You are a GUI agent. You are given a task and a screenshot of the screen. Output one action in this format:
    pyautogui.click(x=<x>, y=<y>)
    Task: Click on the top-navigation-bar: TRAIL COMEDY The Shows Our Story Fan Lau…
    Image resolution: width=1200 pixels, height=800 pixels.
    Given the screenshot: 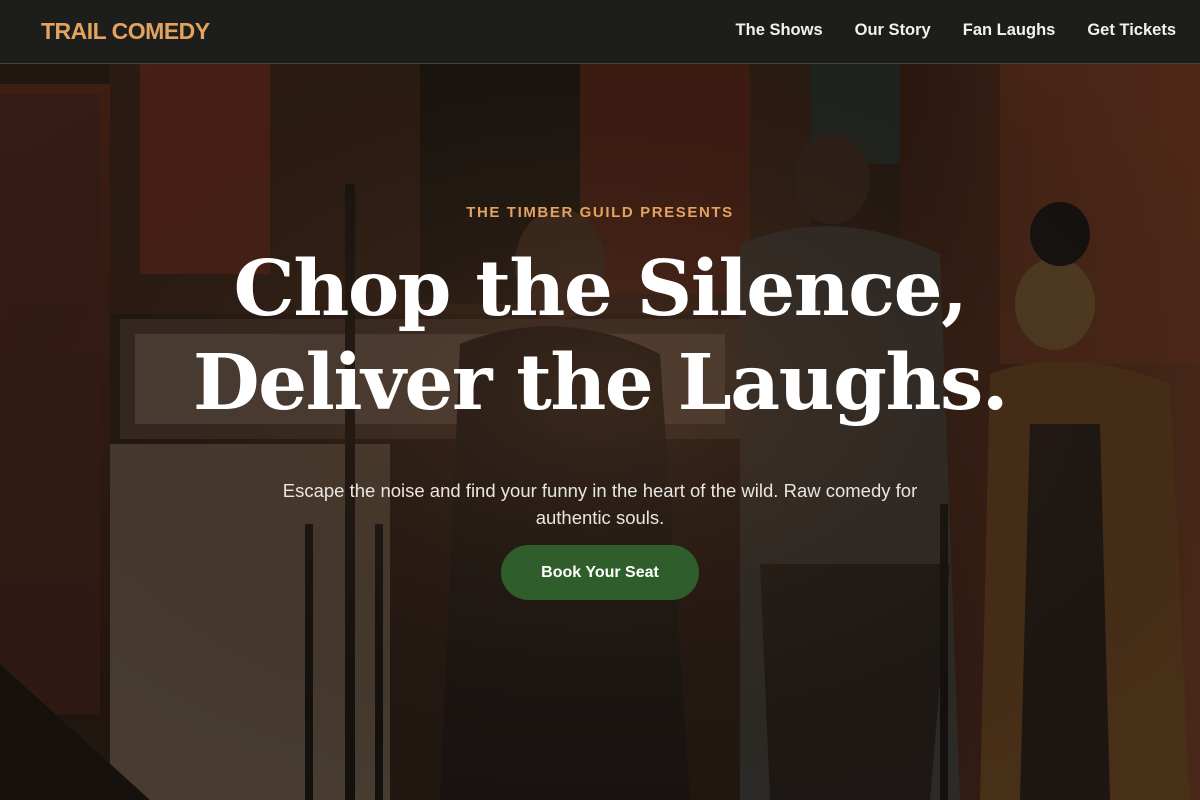 What is the action you would take?
    pyautogui.click(x=600, y=32)
    